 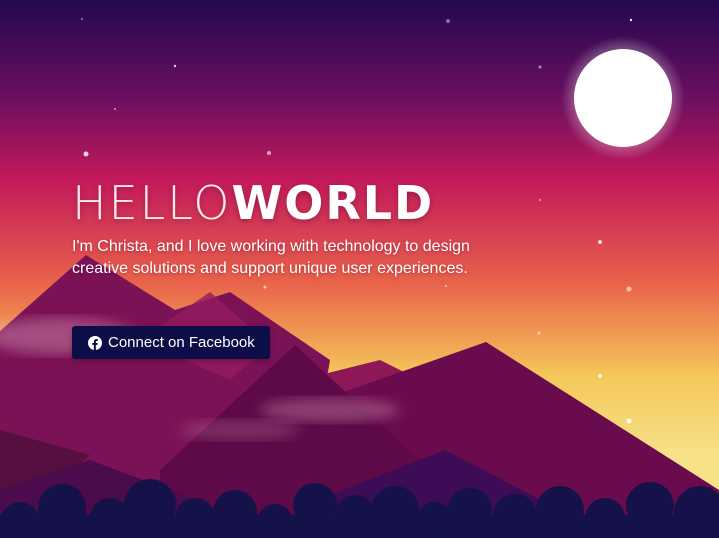 I want to click on moon, so click(x=623, y=98).